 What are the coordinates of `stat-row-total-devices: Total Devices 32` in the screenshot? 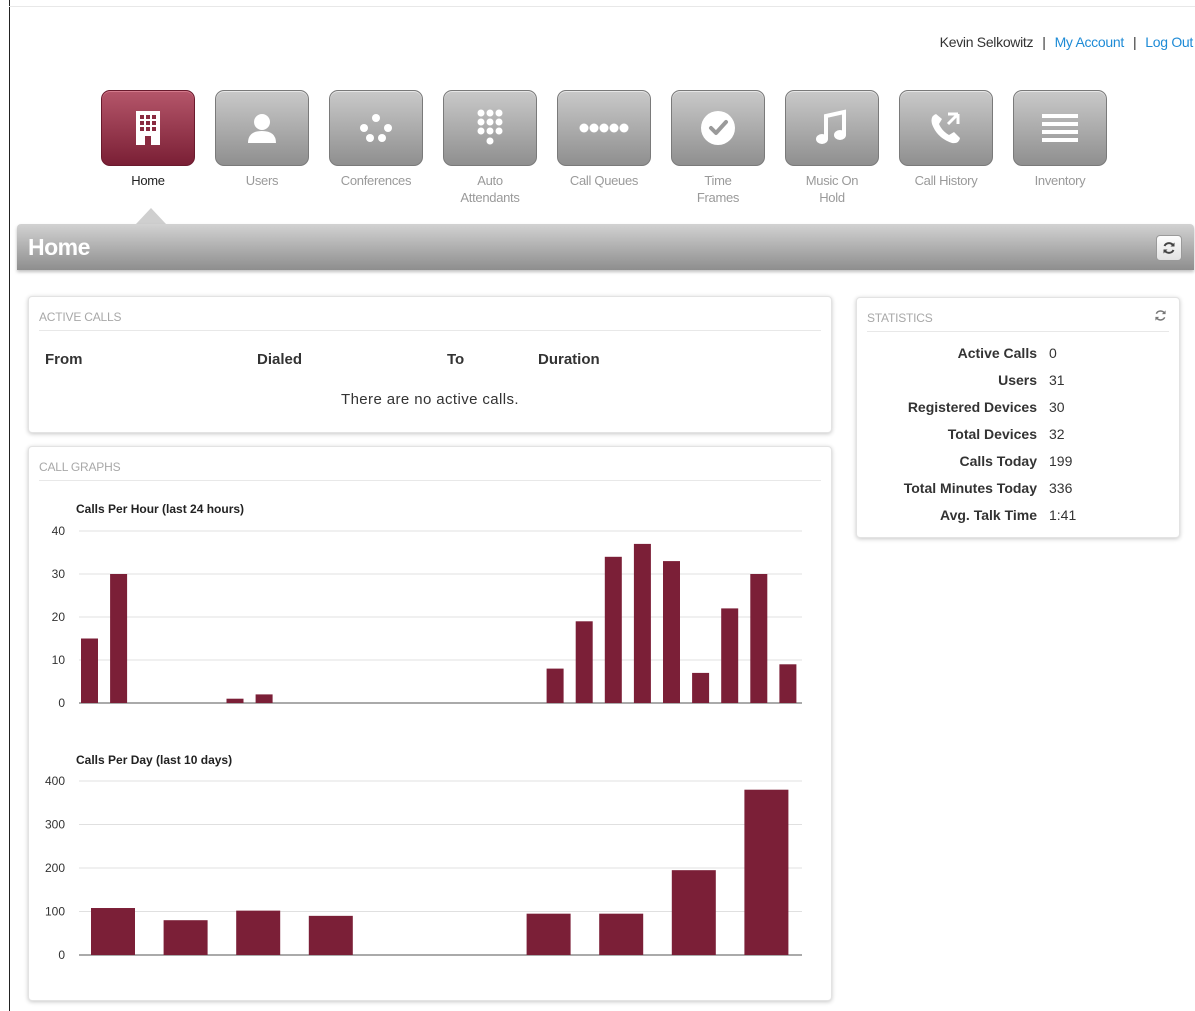 It's located at (1018, 436).